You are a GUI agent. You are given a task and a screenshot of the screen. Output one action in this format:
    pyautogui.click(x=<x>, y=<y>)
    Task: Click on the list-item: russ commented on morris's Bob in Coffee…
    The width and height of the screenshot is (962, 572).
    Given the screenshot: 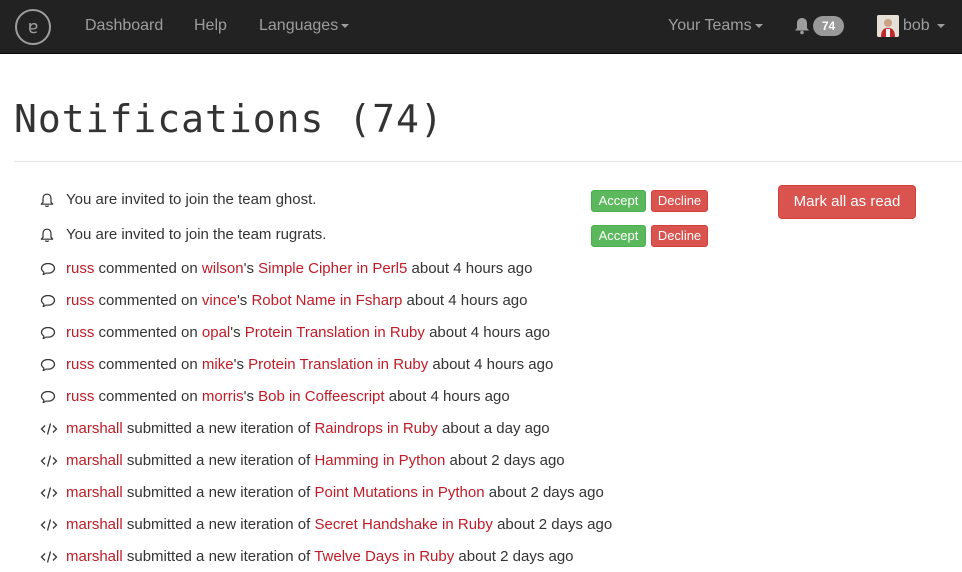 What is the action you would take?
    pyautogui.click(x=275, y=397)
    